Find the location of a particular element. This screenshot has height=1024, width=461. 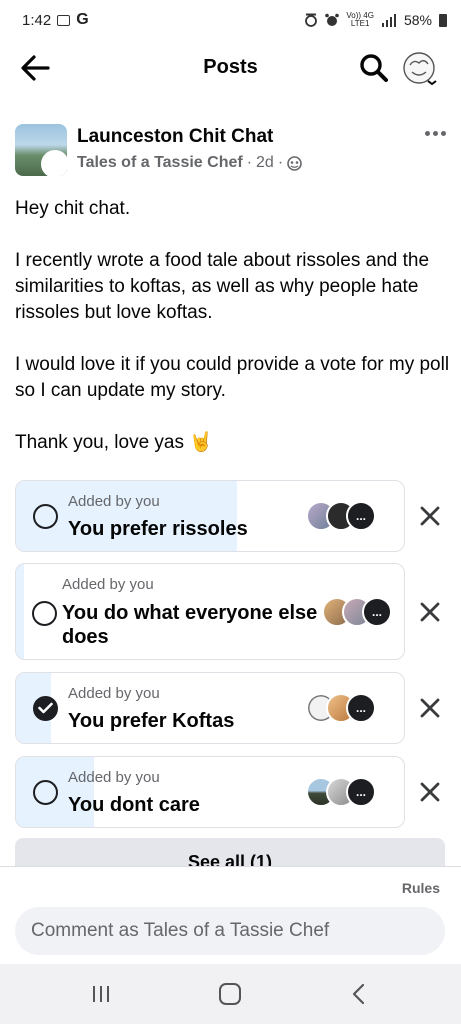

signal-icon is located at coordinates (388, 20).